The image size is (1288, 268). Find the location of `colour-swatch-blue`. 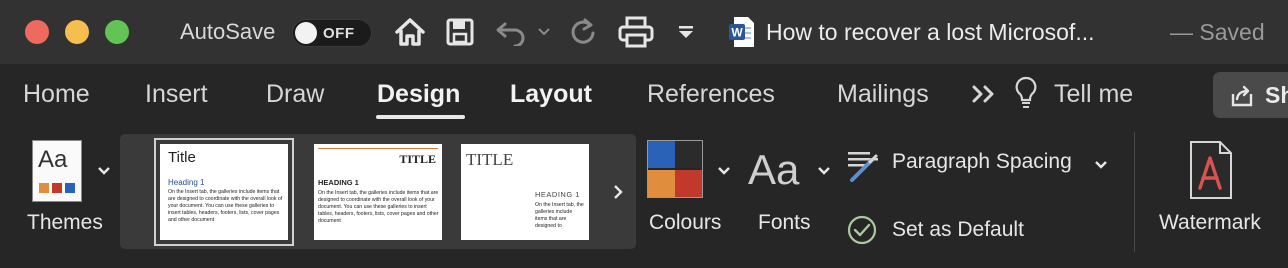

colour-swatch-blue is located at coordinates (661, 154).